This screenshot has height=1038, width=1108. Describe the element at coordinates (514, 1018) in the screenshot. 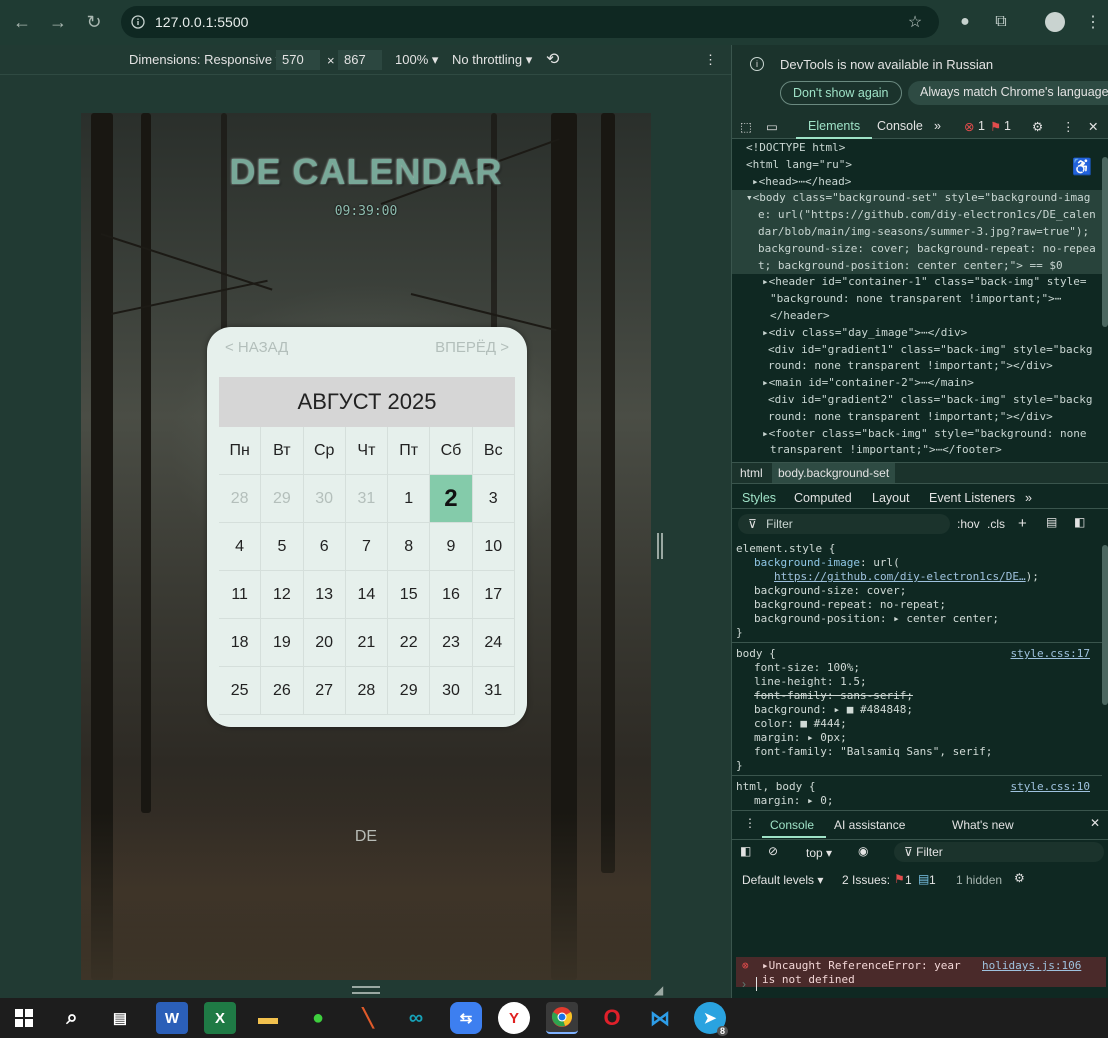

I see `yandex-icon: Y` at that location.